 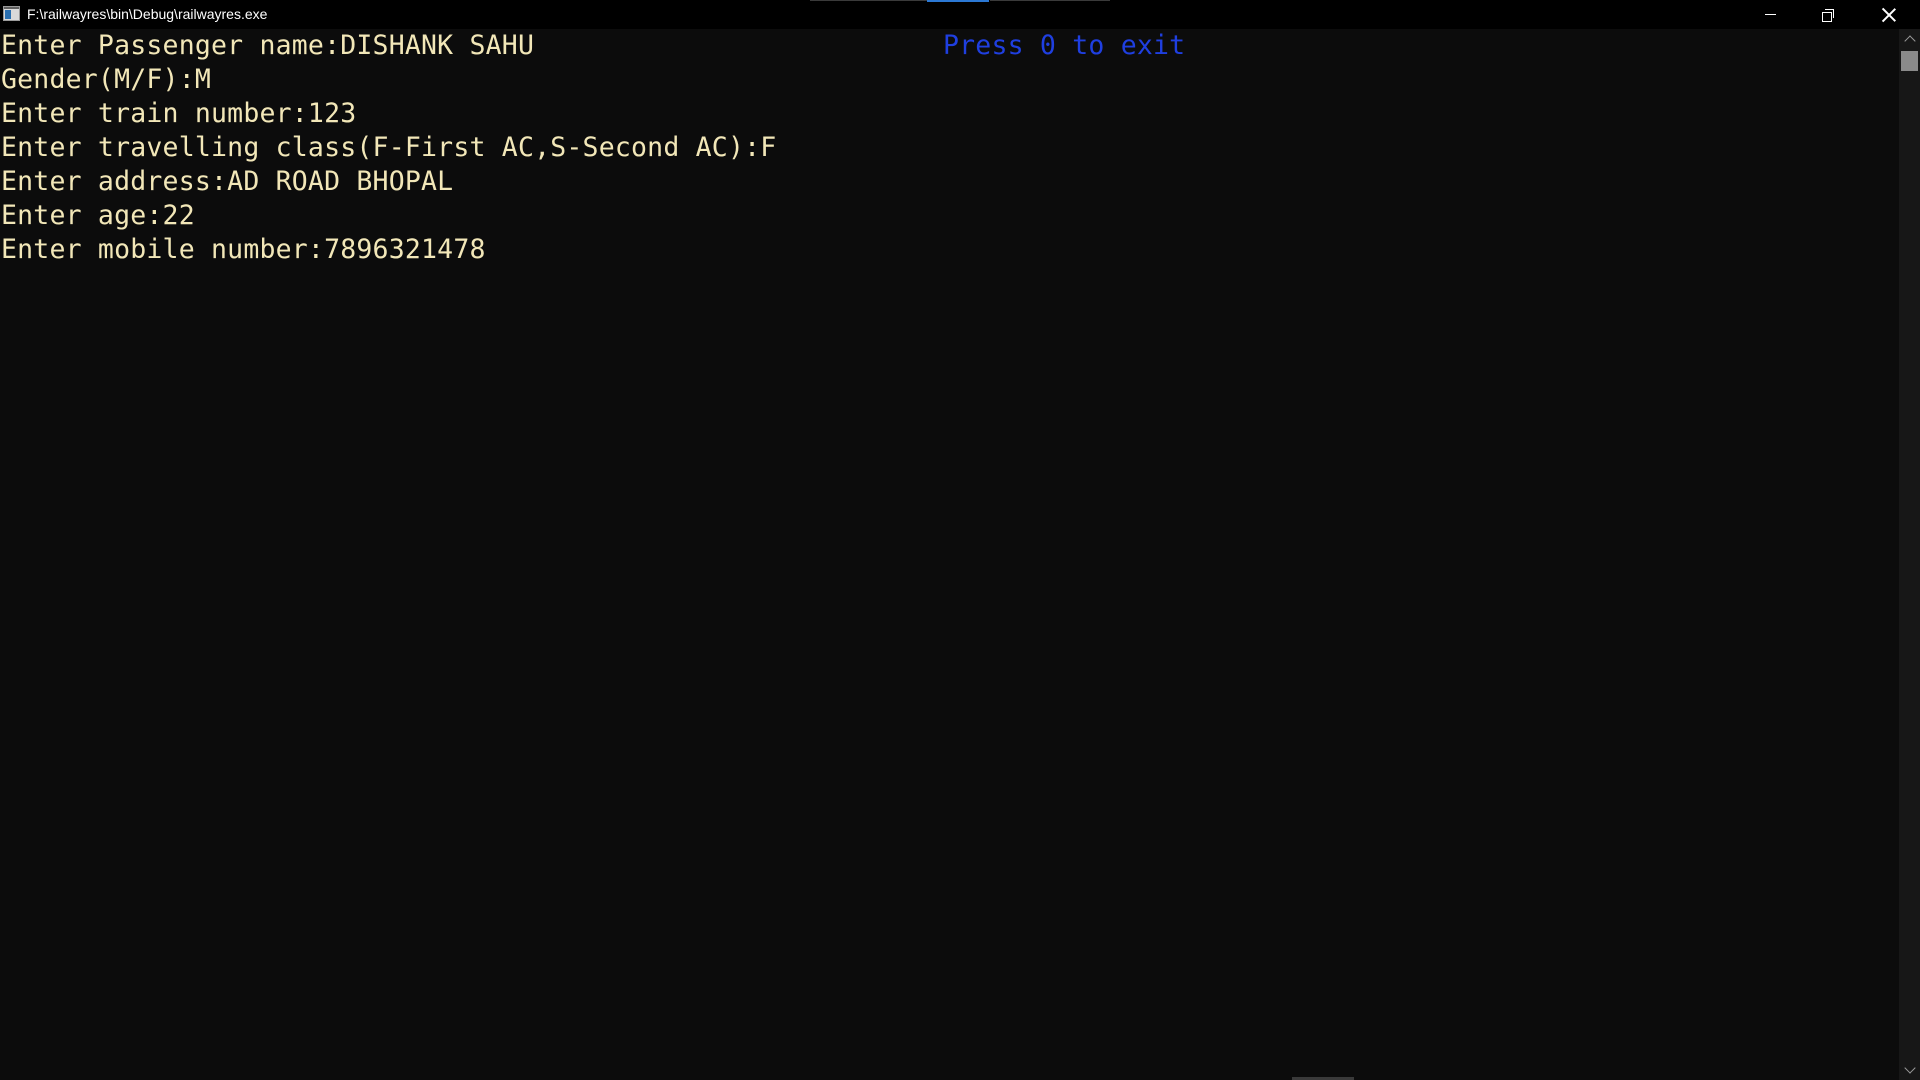 I want to click on scroll-down-button, so click(x=1909, y=1070).